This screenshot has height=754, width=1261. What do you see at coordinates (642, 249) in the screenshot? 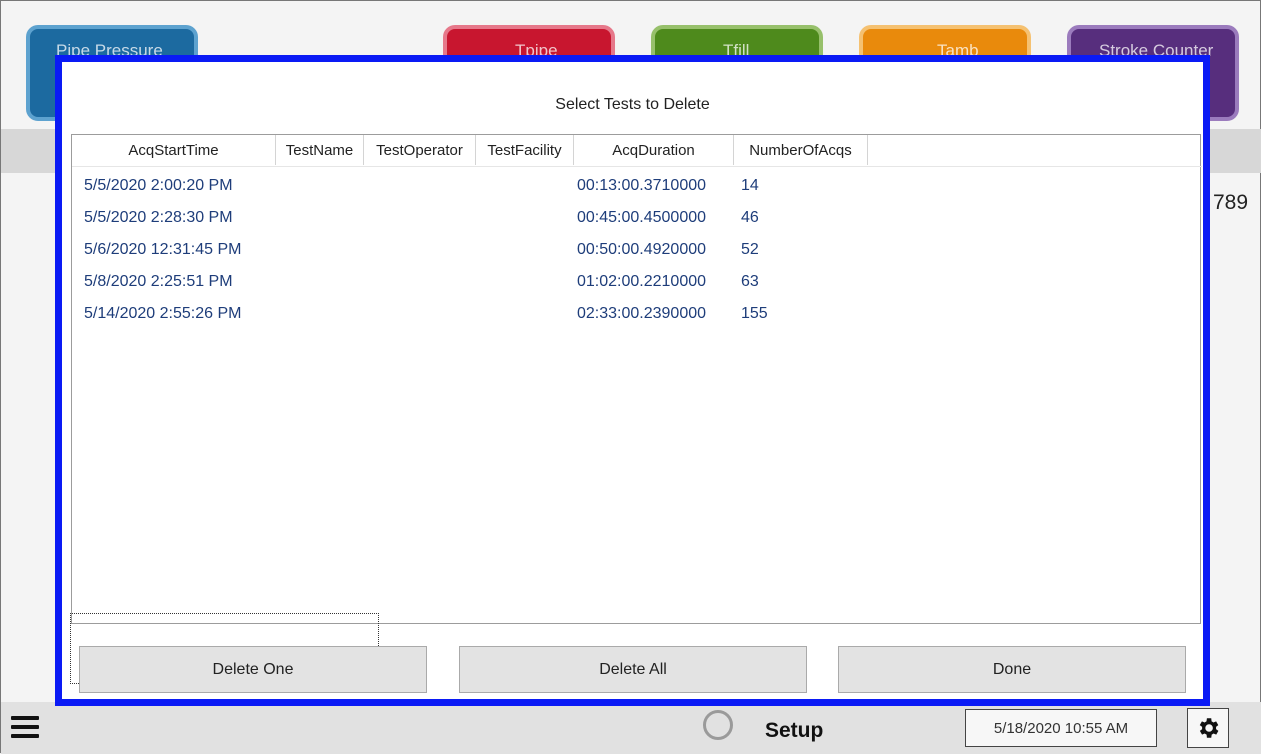
I see `cell-acqduration: 00:50:00.4920000` at bounding box center [642, 249].